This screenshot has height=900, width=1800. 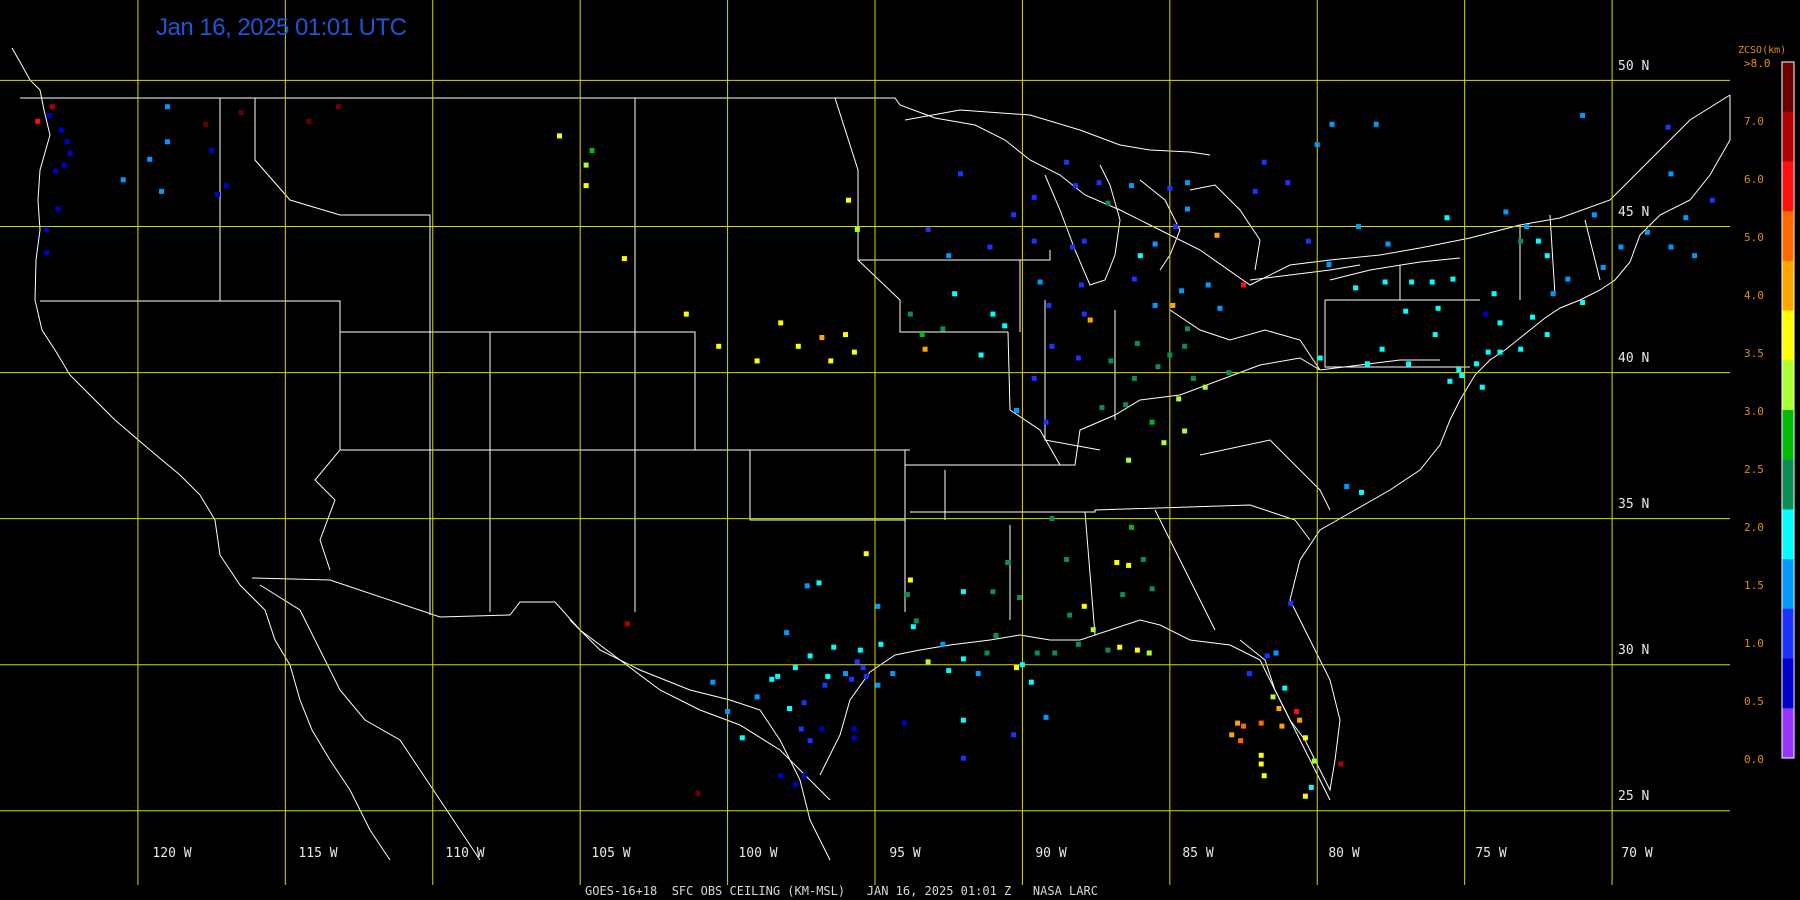 I want to click on lat-label-45n: 45 N, so click(x=1634, y=212).